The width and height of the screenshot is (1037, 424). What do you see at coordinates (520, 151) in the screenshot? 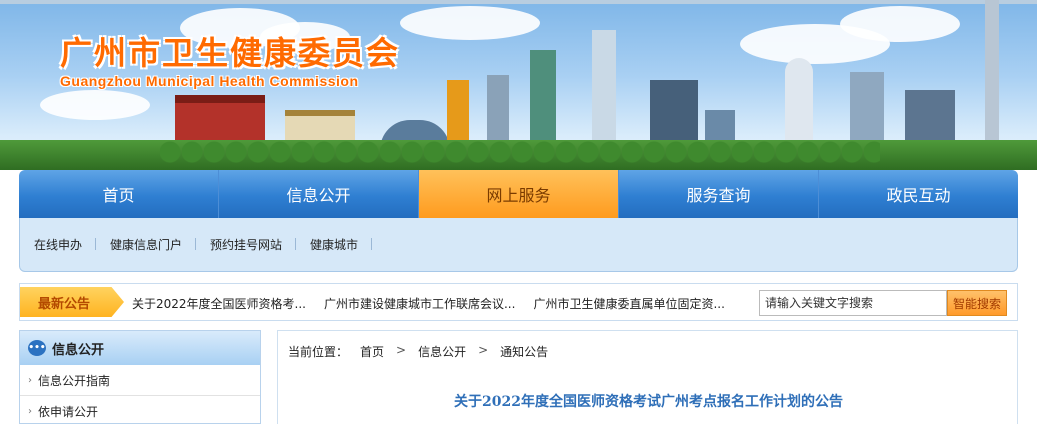
I see `banner-trees` at bounding box center [520, 151].